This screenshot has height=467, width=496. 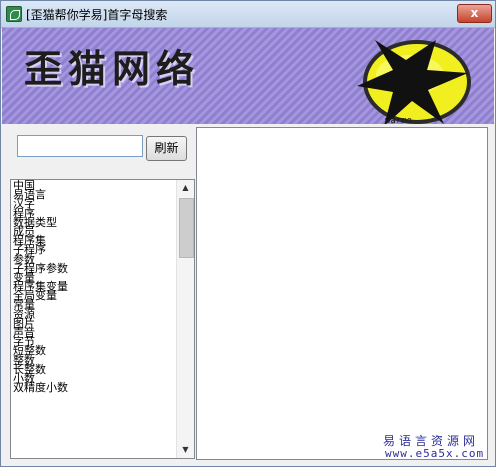 I want to click on scroll-down-icon: ▼, so click(x=185, y=450).